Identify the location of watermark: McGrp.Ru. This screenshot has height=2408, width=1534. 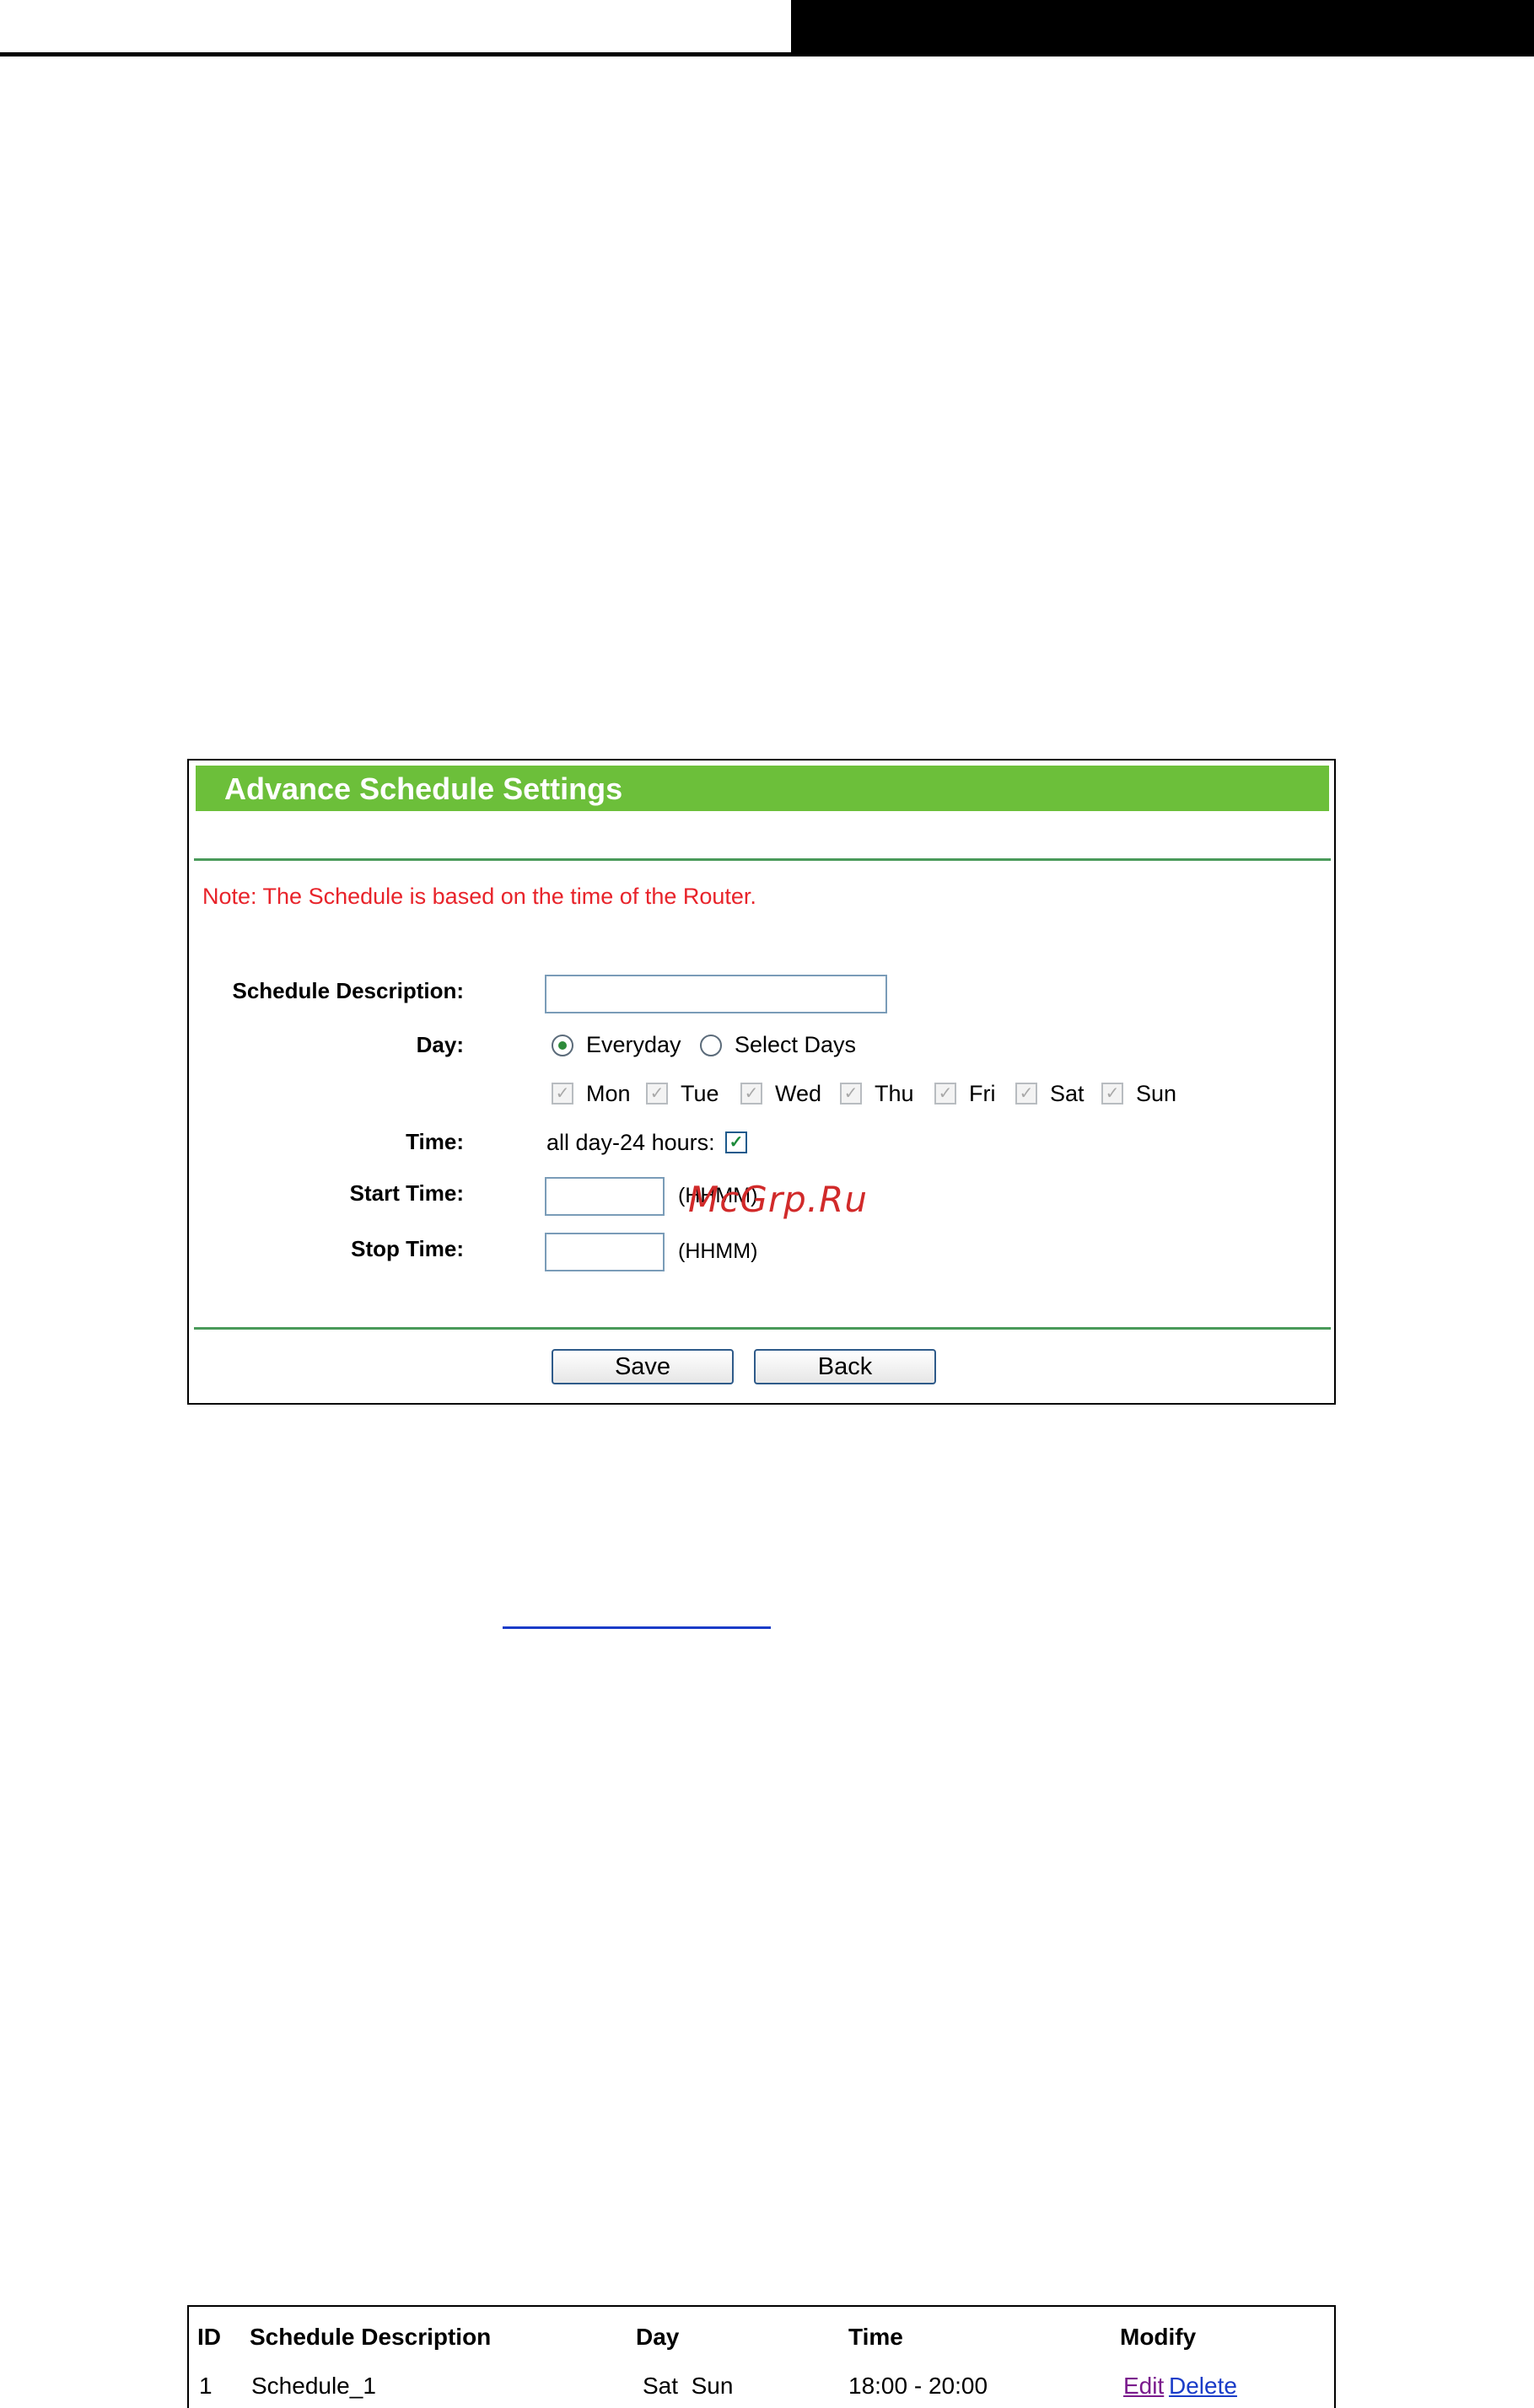
(778, 1200).